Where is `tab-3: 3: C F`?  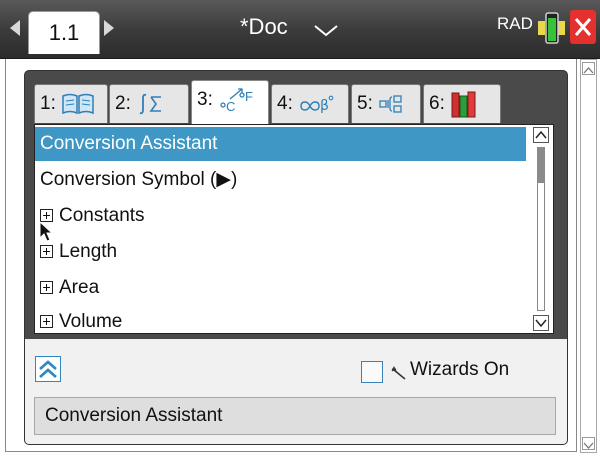 tab-3: 3: C F is located at coordinates (230, 103).